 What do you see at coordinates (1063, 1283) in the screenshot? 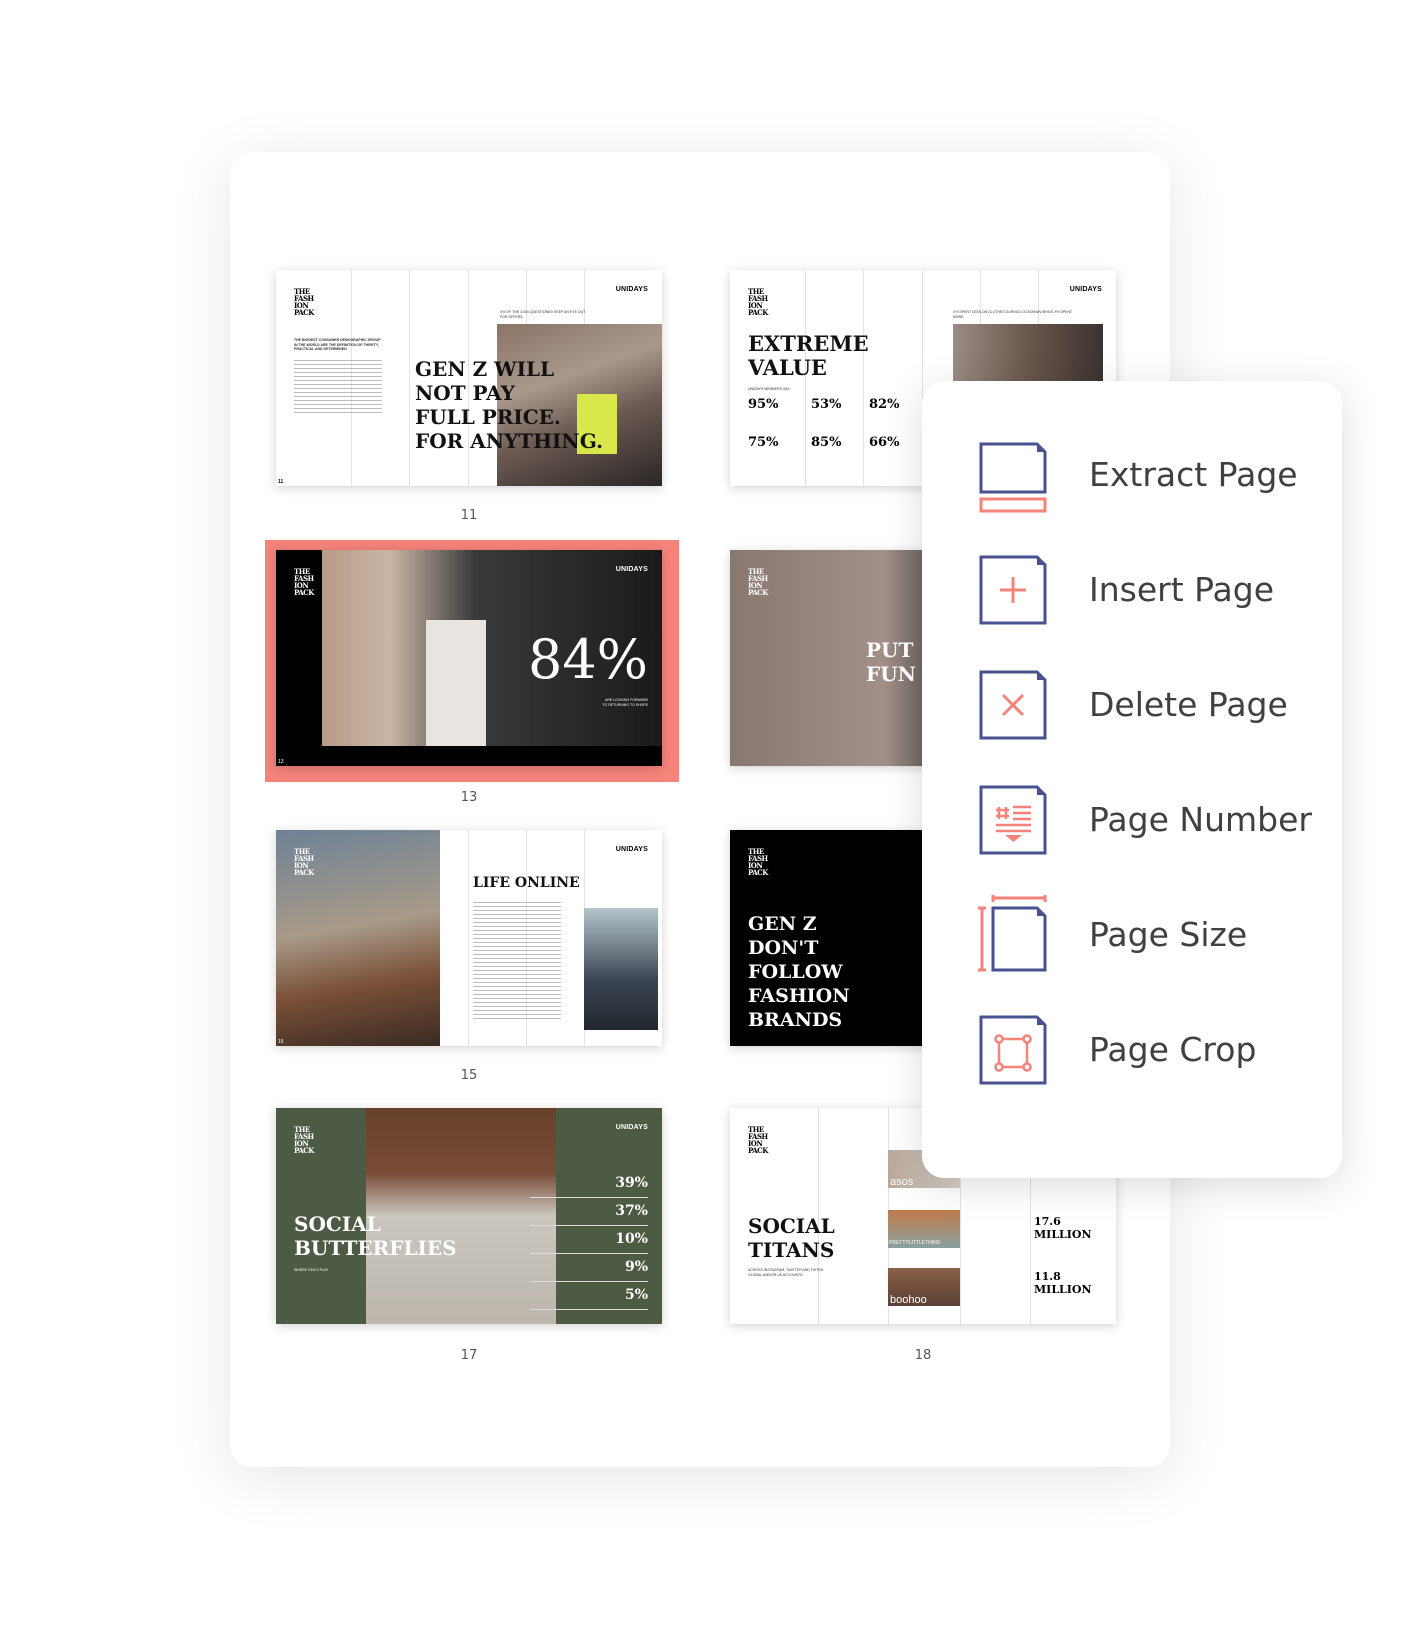
I see `followers-count: 11.8 MILLION` at bounding box center [1063, 1283].